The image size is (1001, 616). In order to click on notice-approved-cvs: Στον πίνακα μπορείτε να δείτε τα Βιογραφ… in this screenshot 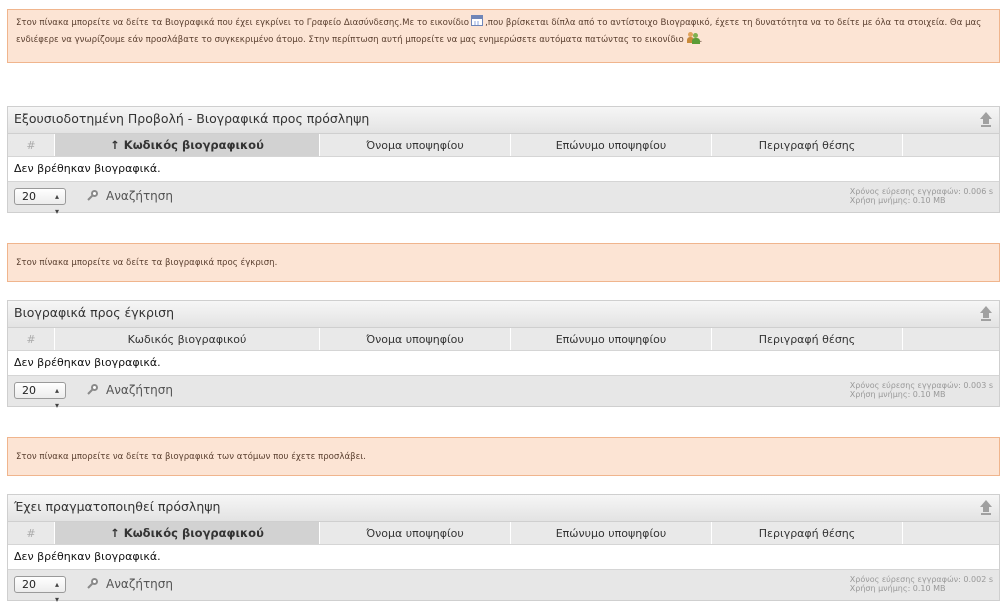, I will do `click(503, 36)`.